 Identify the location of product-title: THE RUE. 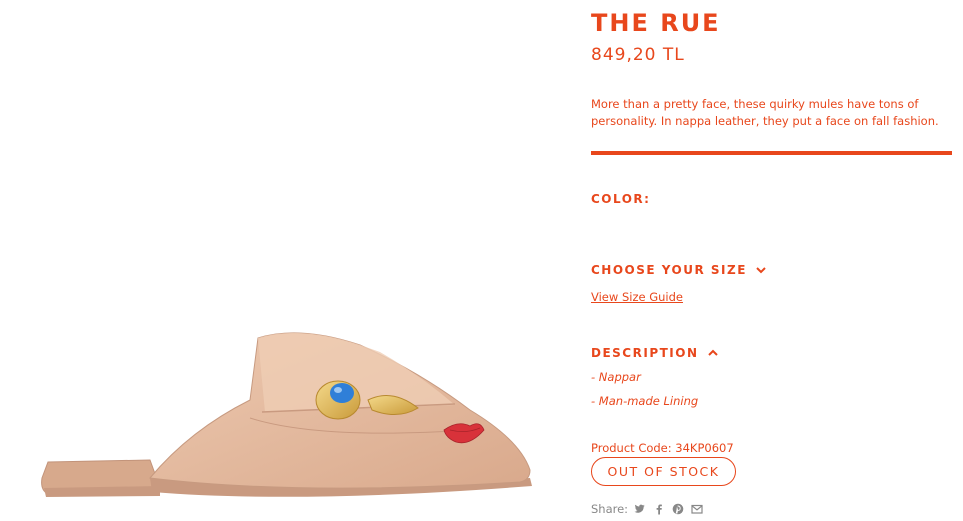
(656, 23).